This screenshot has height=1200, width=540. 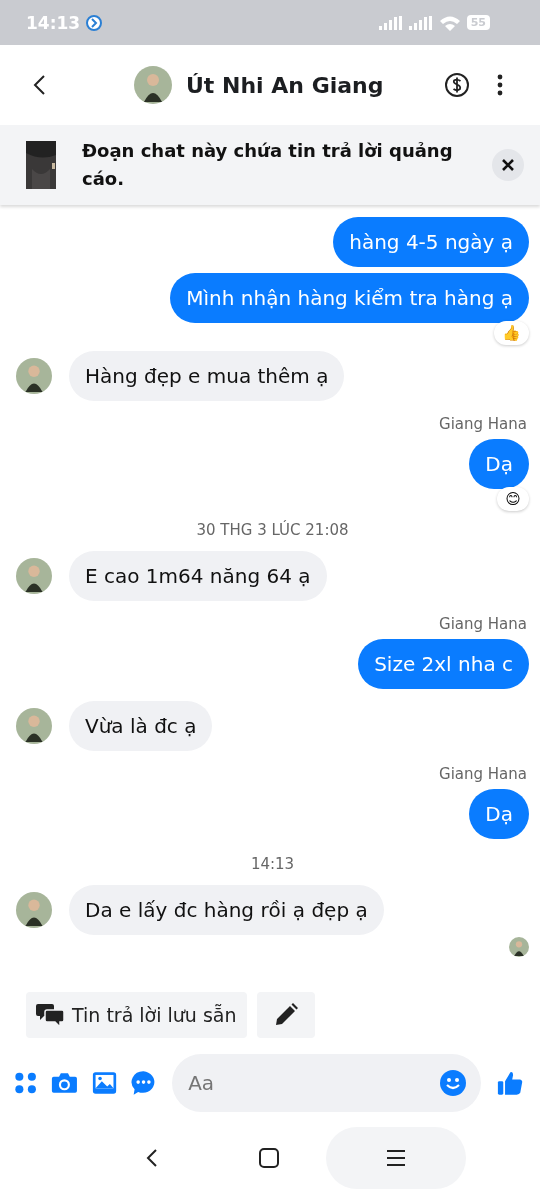 What do you see at coordinates (396, 1158) in the screenshot?
I see `menu-icon` at bounding box center [396, 1158].